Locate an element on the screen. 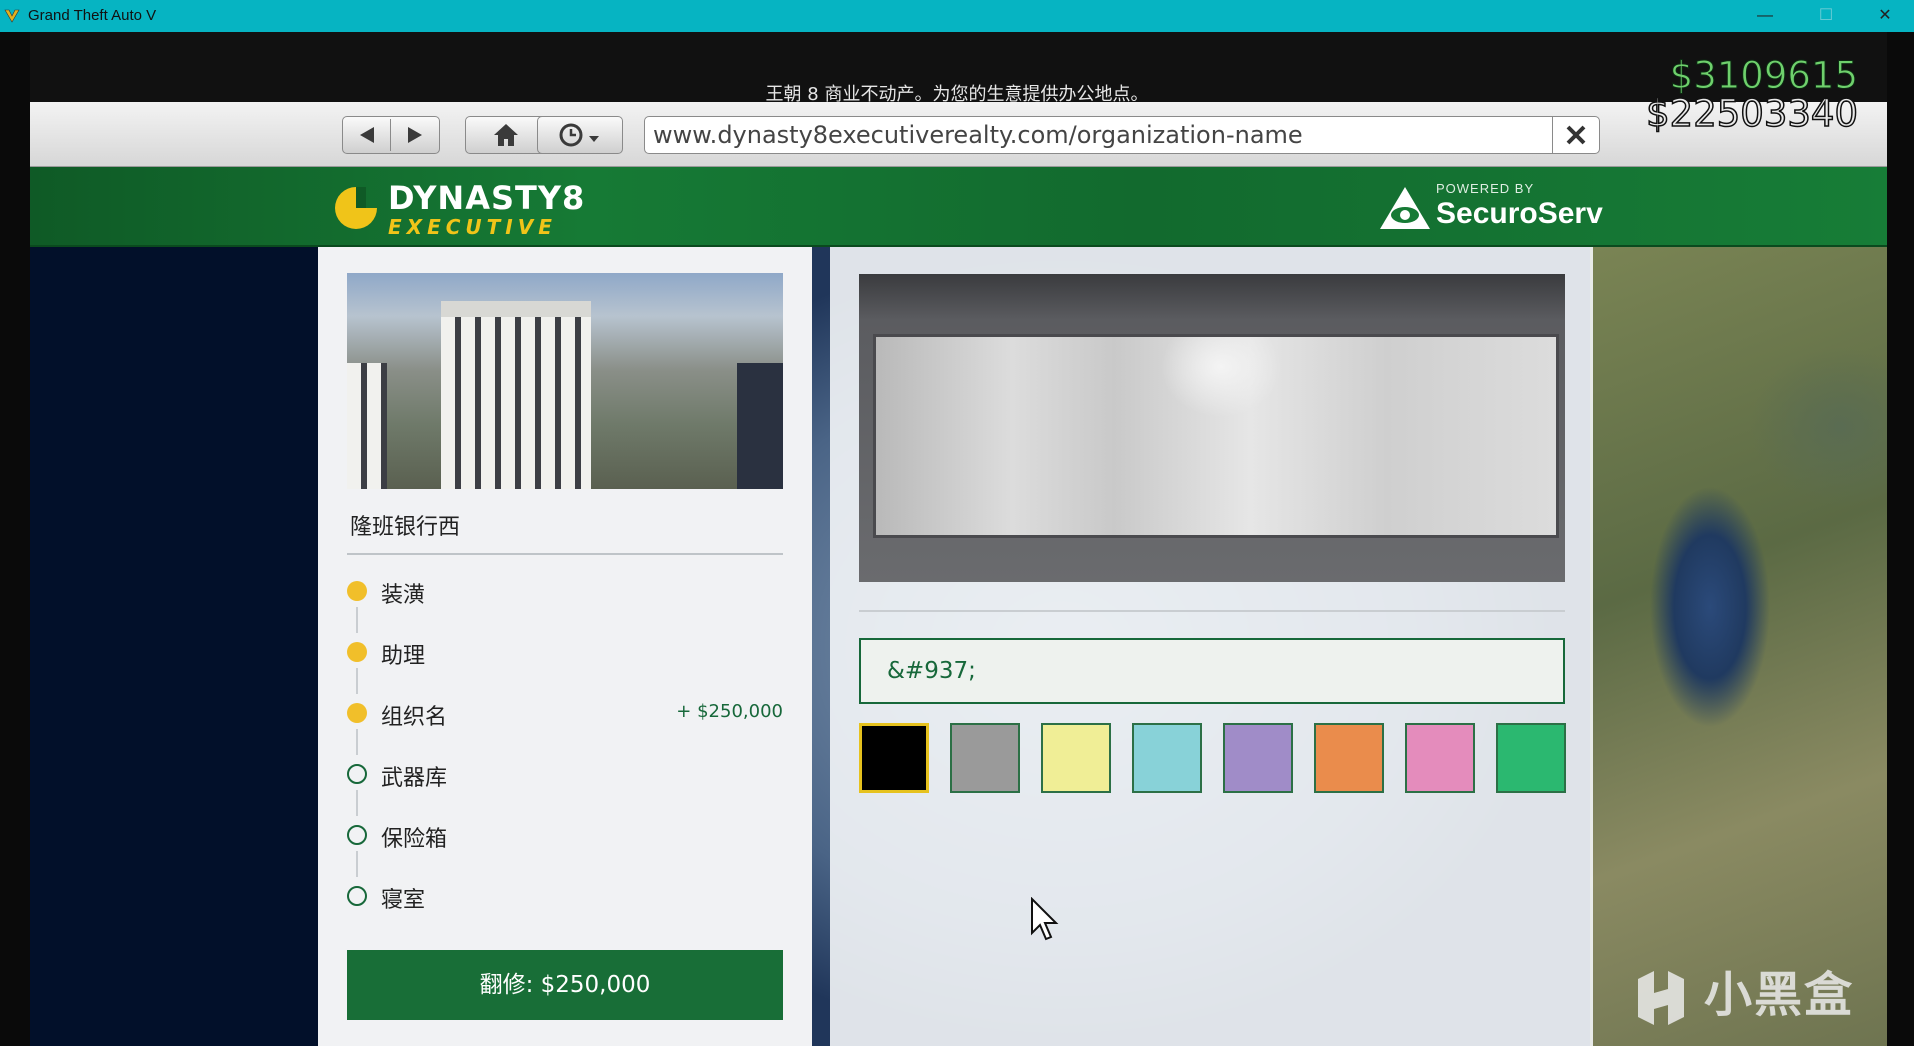 The image size is (1914, 1046). home-button is located at coordinates (506, 135).